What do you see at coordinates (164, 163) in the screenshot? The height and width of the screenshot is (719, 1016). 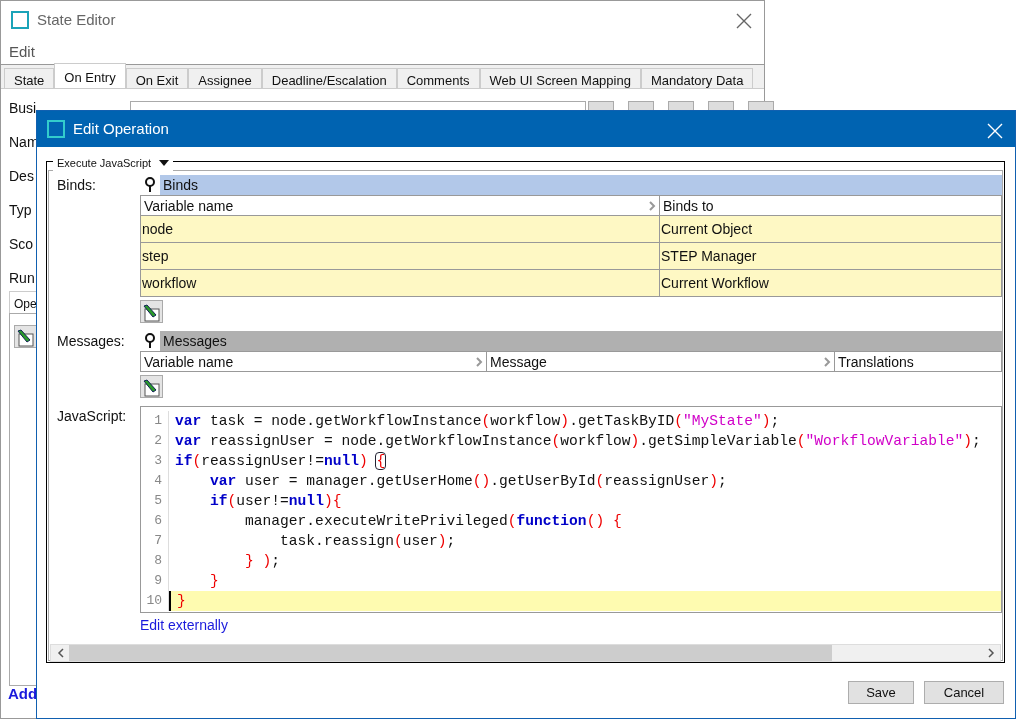 I see `caret-icon` at bounding box center [164, 163].